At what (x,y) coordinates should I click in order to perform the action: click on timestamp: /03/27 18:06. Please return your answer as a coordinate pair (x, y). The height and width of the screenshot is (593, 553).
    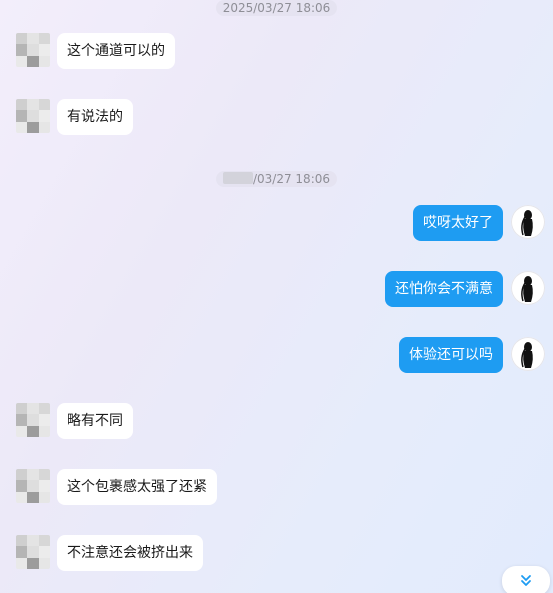
    Looking at the image, I should click on (276, 179).